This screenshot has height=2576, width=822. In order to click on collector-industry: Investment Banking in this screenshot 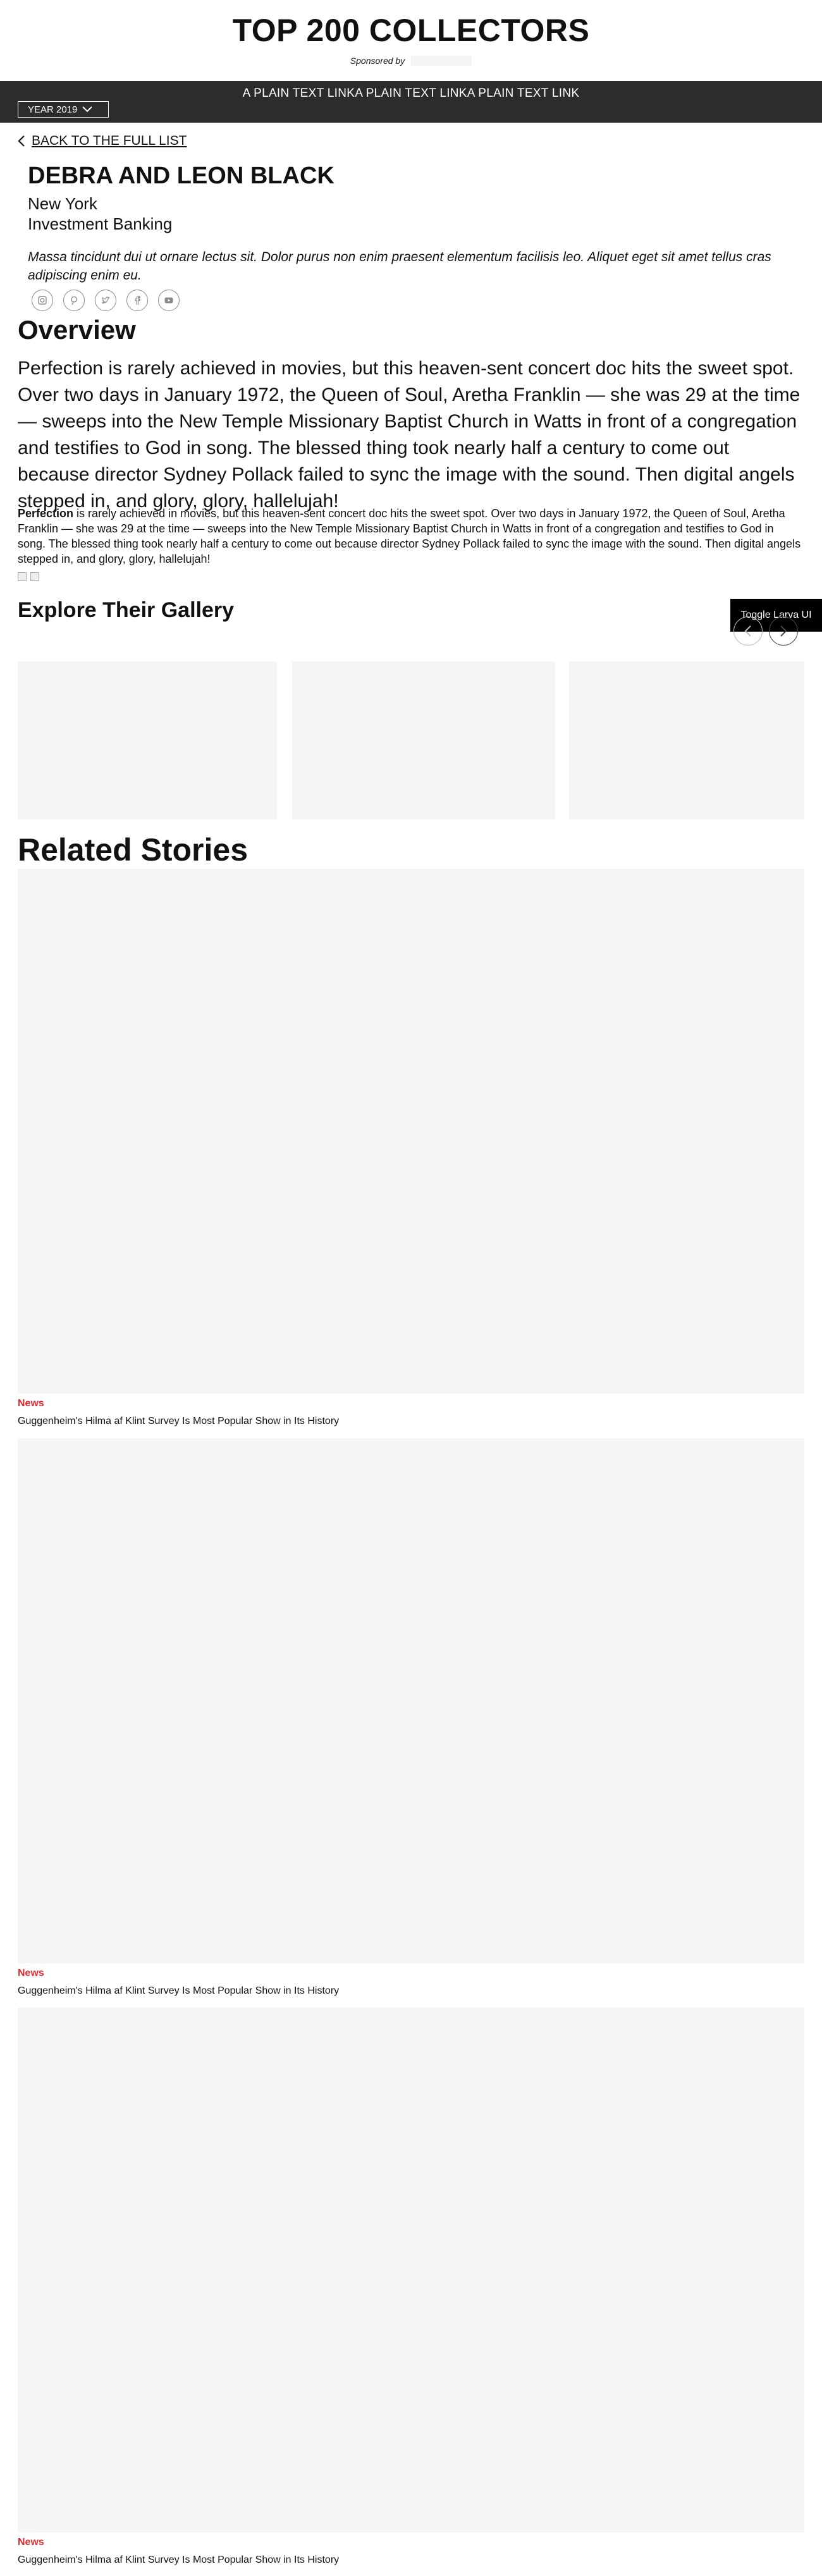, I will do `click(101, 223)`.